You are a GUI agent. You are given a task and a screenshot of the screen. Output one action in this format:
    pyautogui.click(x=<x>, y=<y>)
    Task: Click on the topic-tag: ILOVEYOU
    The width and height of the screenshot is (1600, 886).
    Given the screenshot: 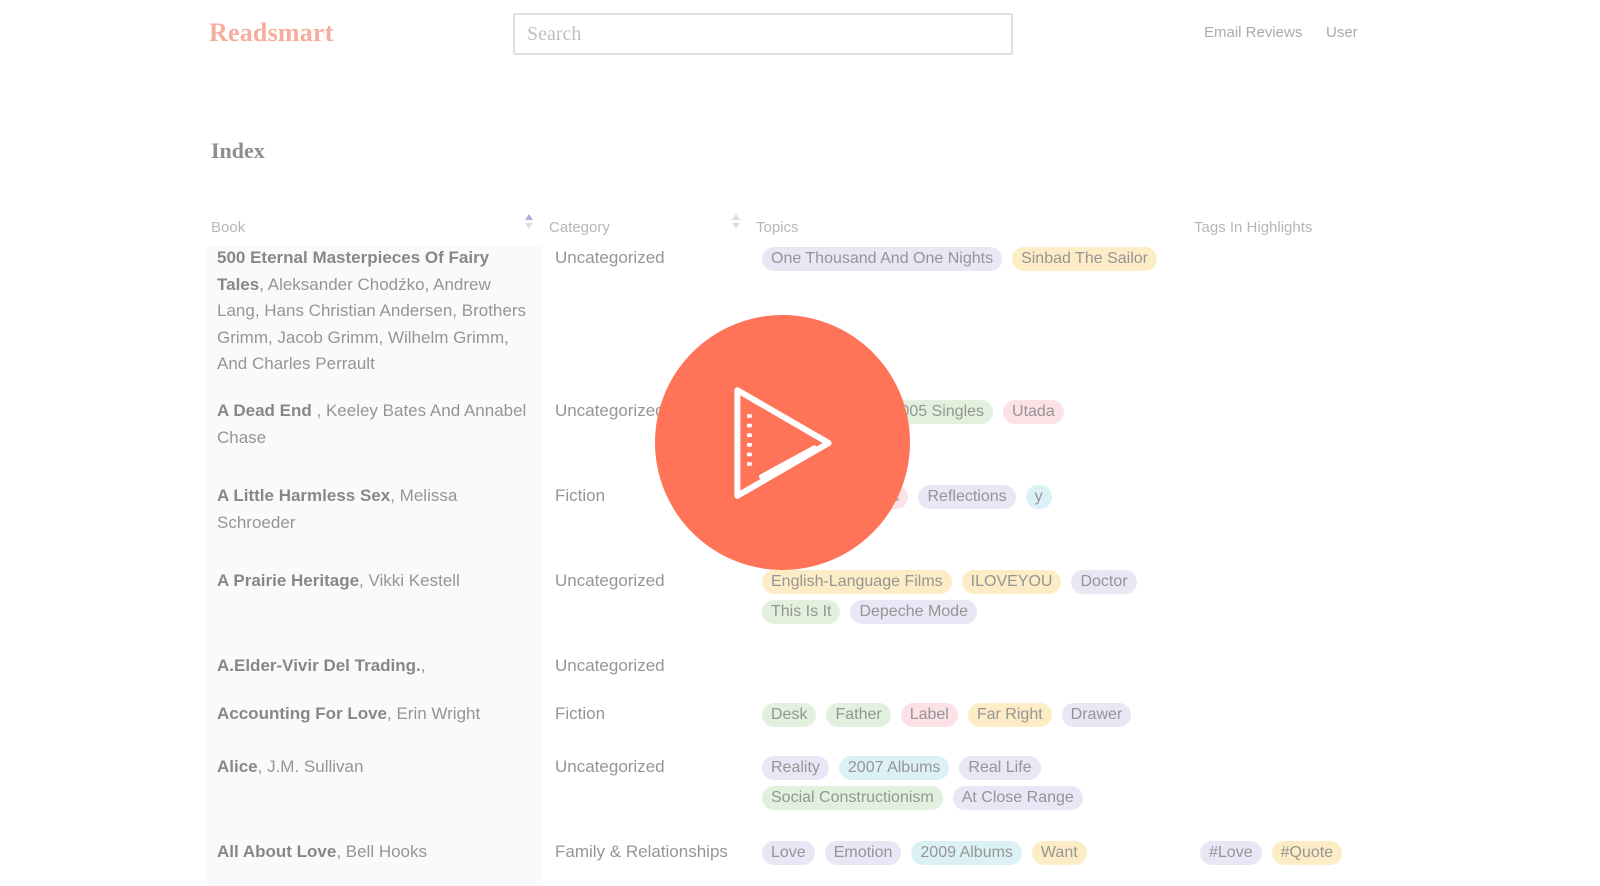 What is the action you would take?
    pyautogui.click(x=1011, y=582)
    